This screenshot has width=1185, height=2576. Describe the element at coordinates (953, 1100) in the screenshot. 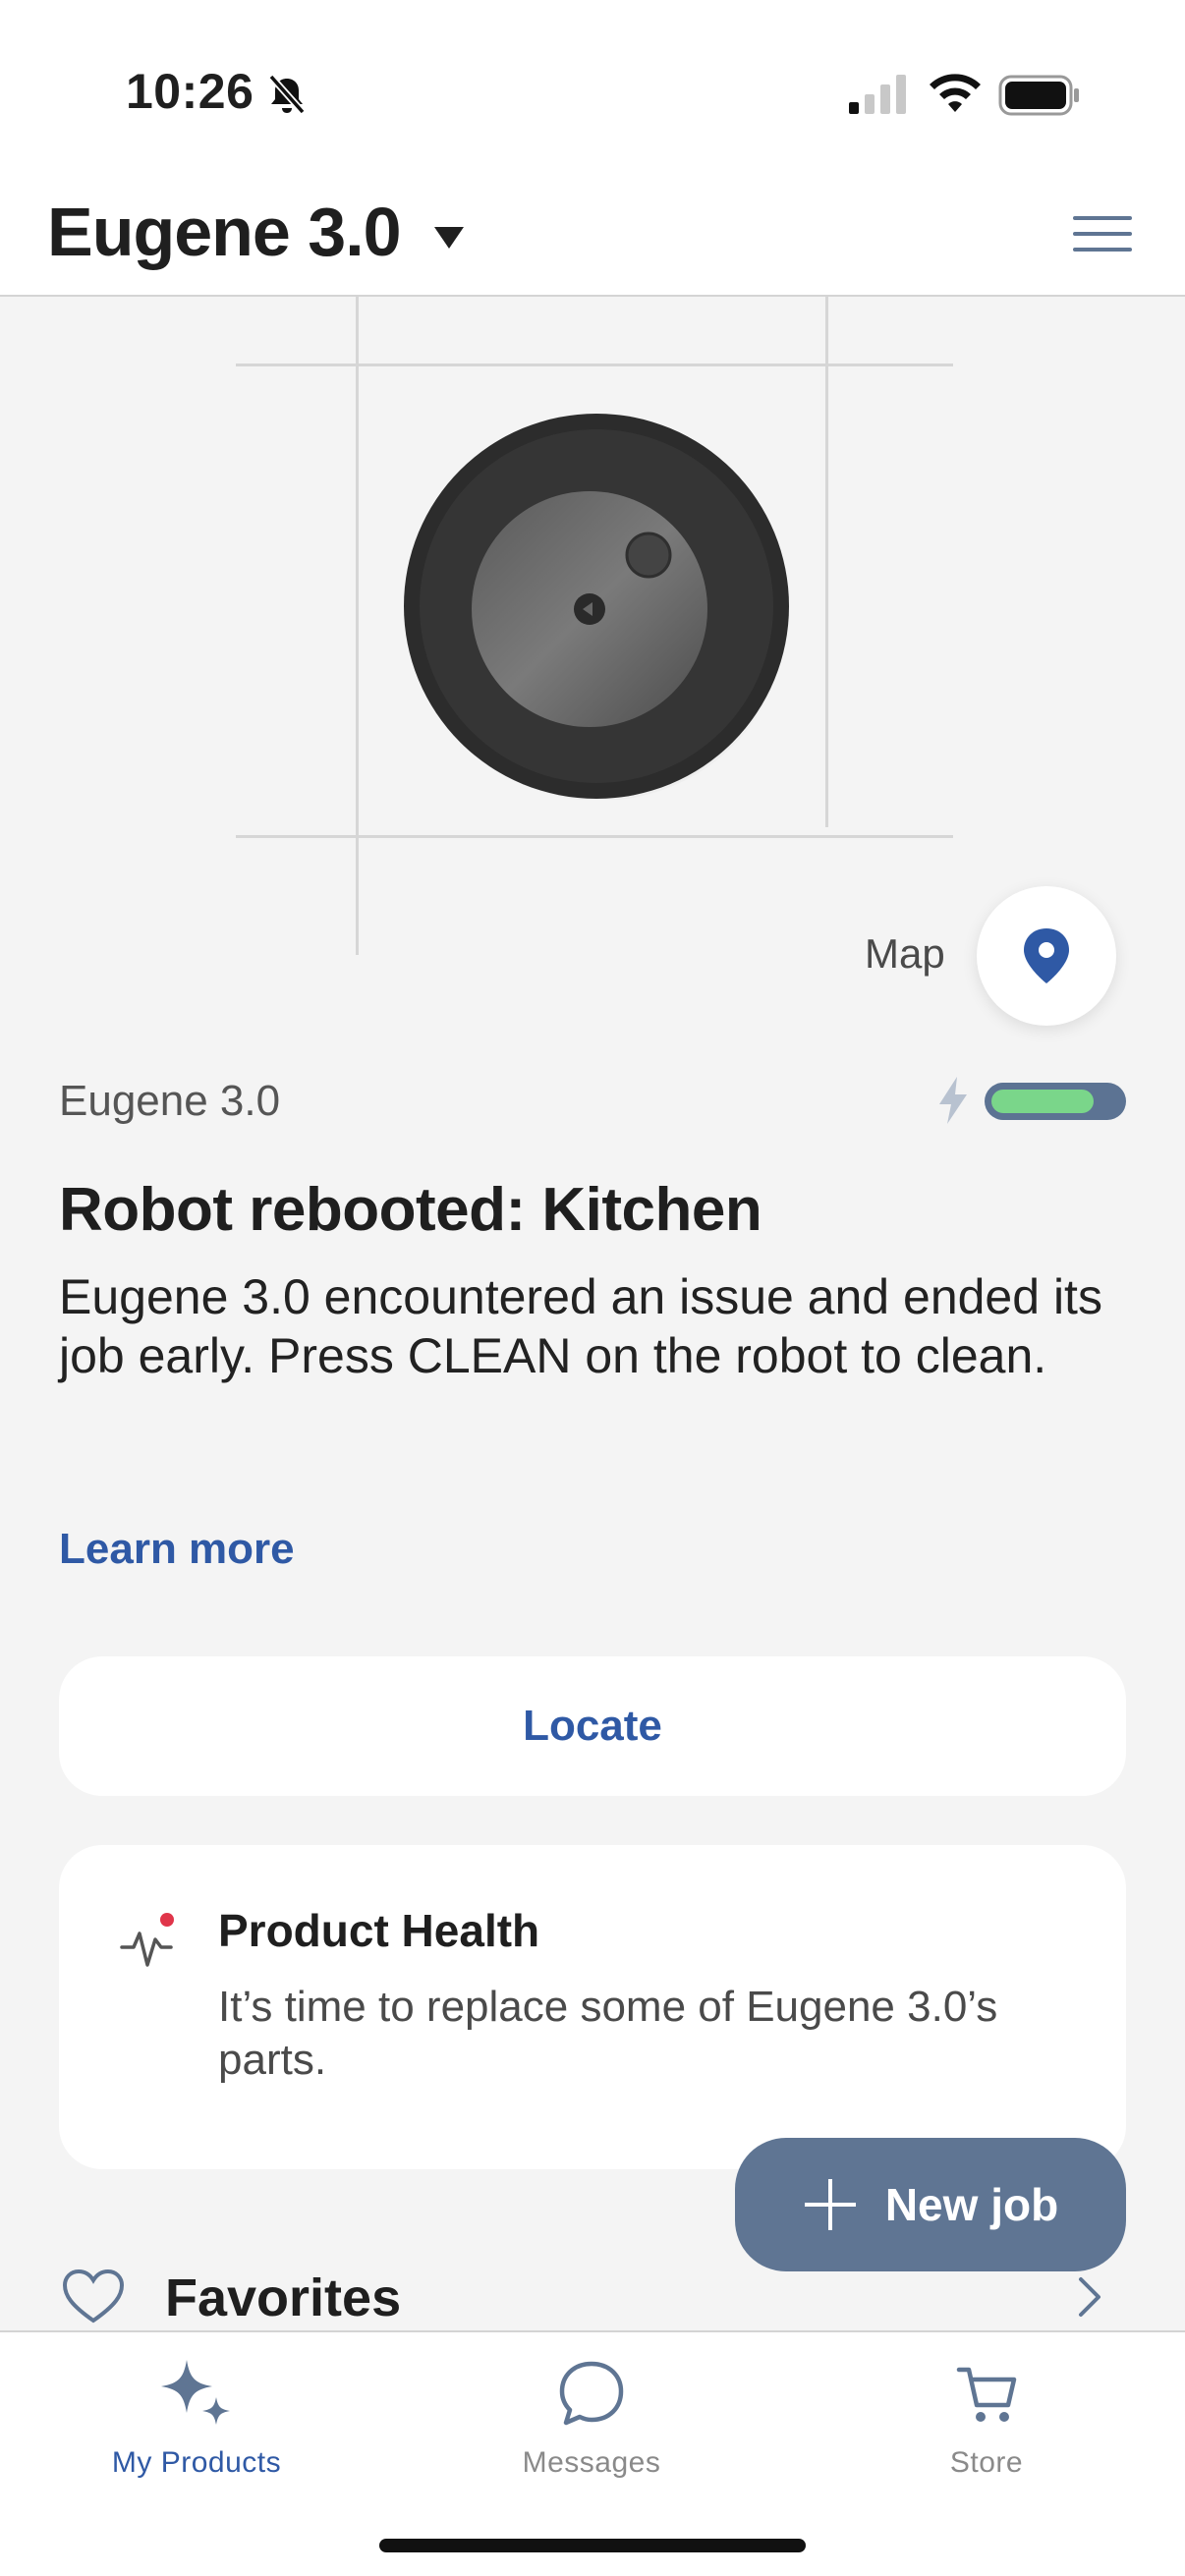

I see `charging-bolt-icon` at that location.